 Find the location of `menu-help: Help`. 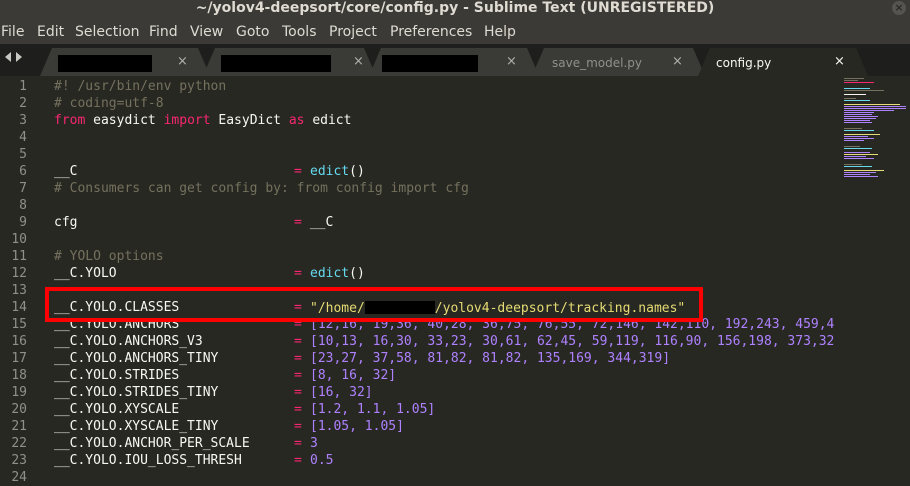

menu-help: Help is located at coordinates (500, 32).